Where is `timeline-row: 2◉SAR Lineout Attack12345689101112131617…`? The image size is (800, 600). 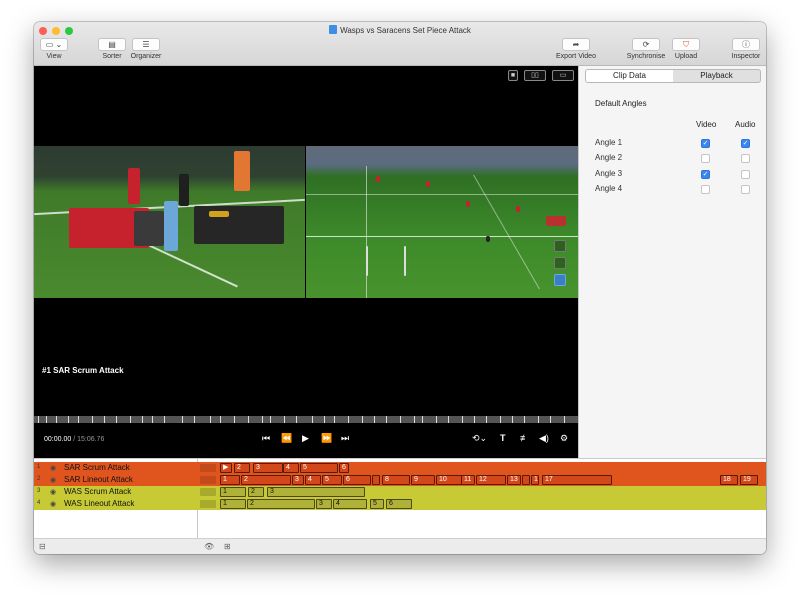
timeline-row: 2◉SAR Lineout Attack12345689101112131617… is located at coordinates (400, 480).